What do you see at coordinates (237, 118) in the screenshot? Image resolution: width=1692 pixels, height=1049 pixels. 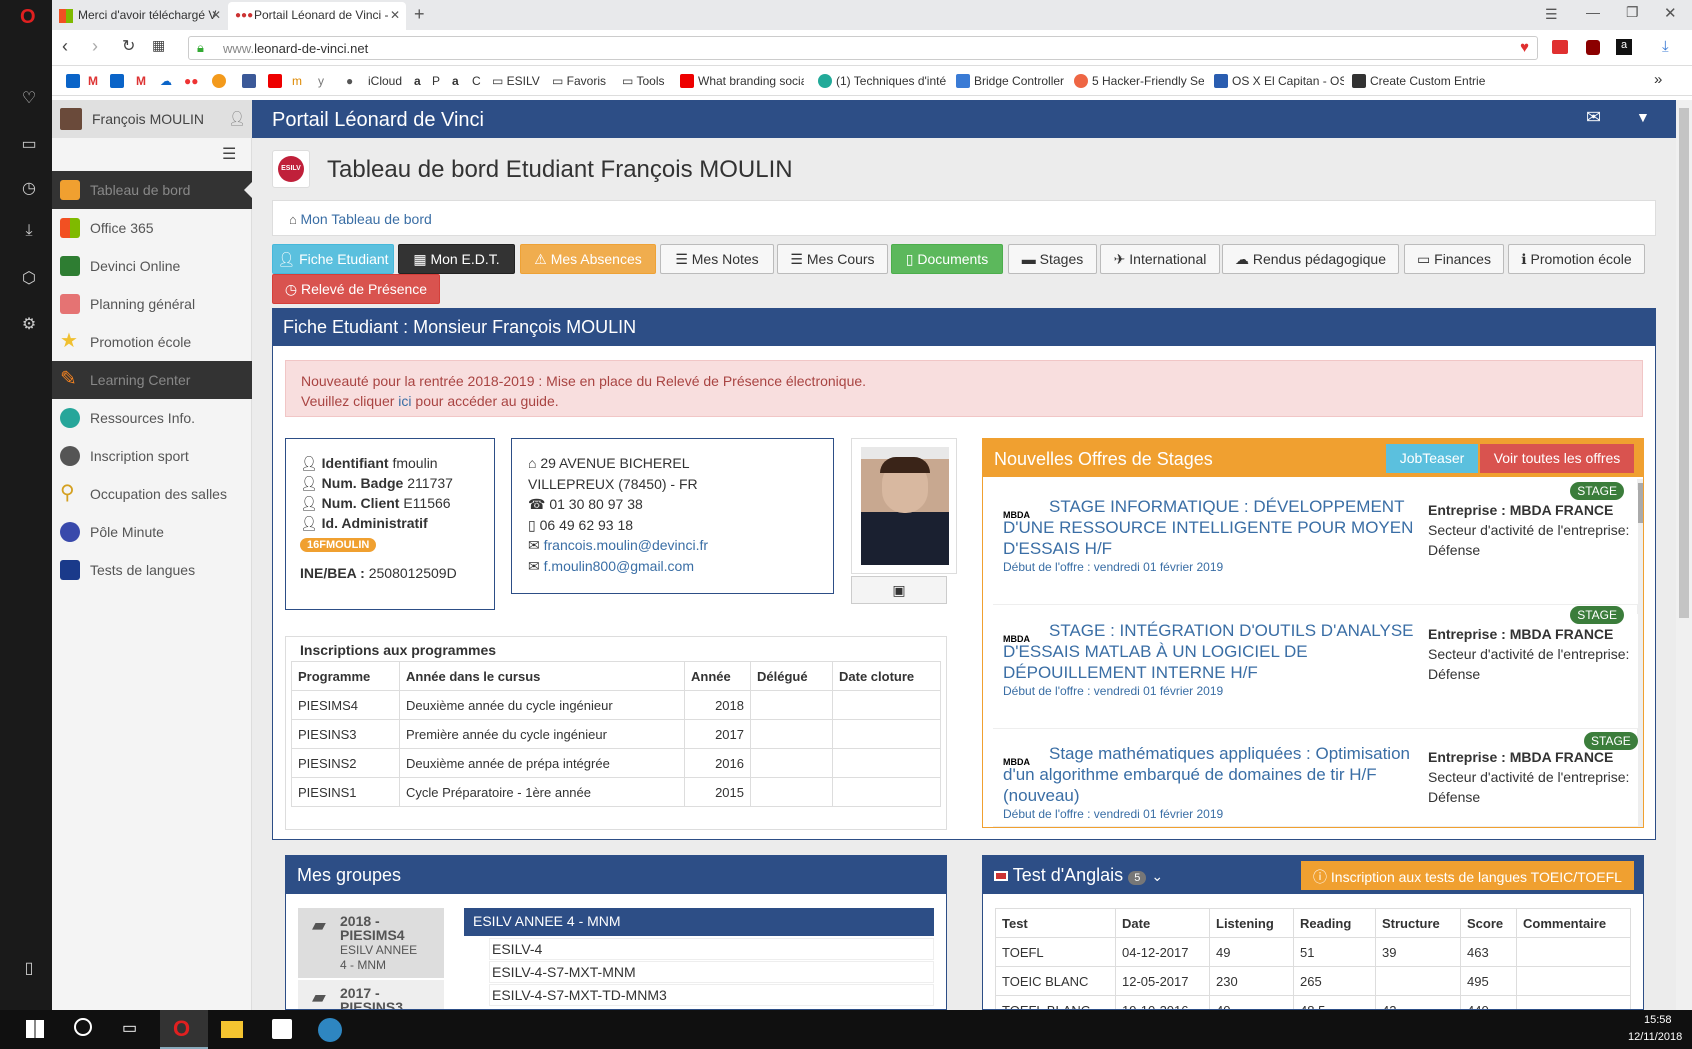 I see `user-icon: 👤︎` at bounding box center [237, 118].